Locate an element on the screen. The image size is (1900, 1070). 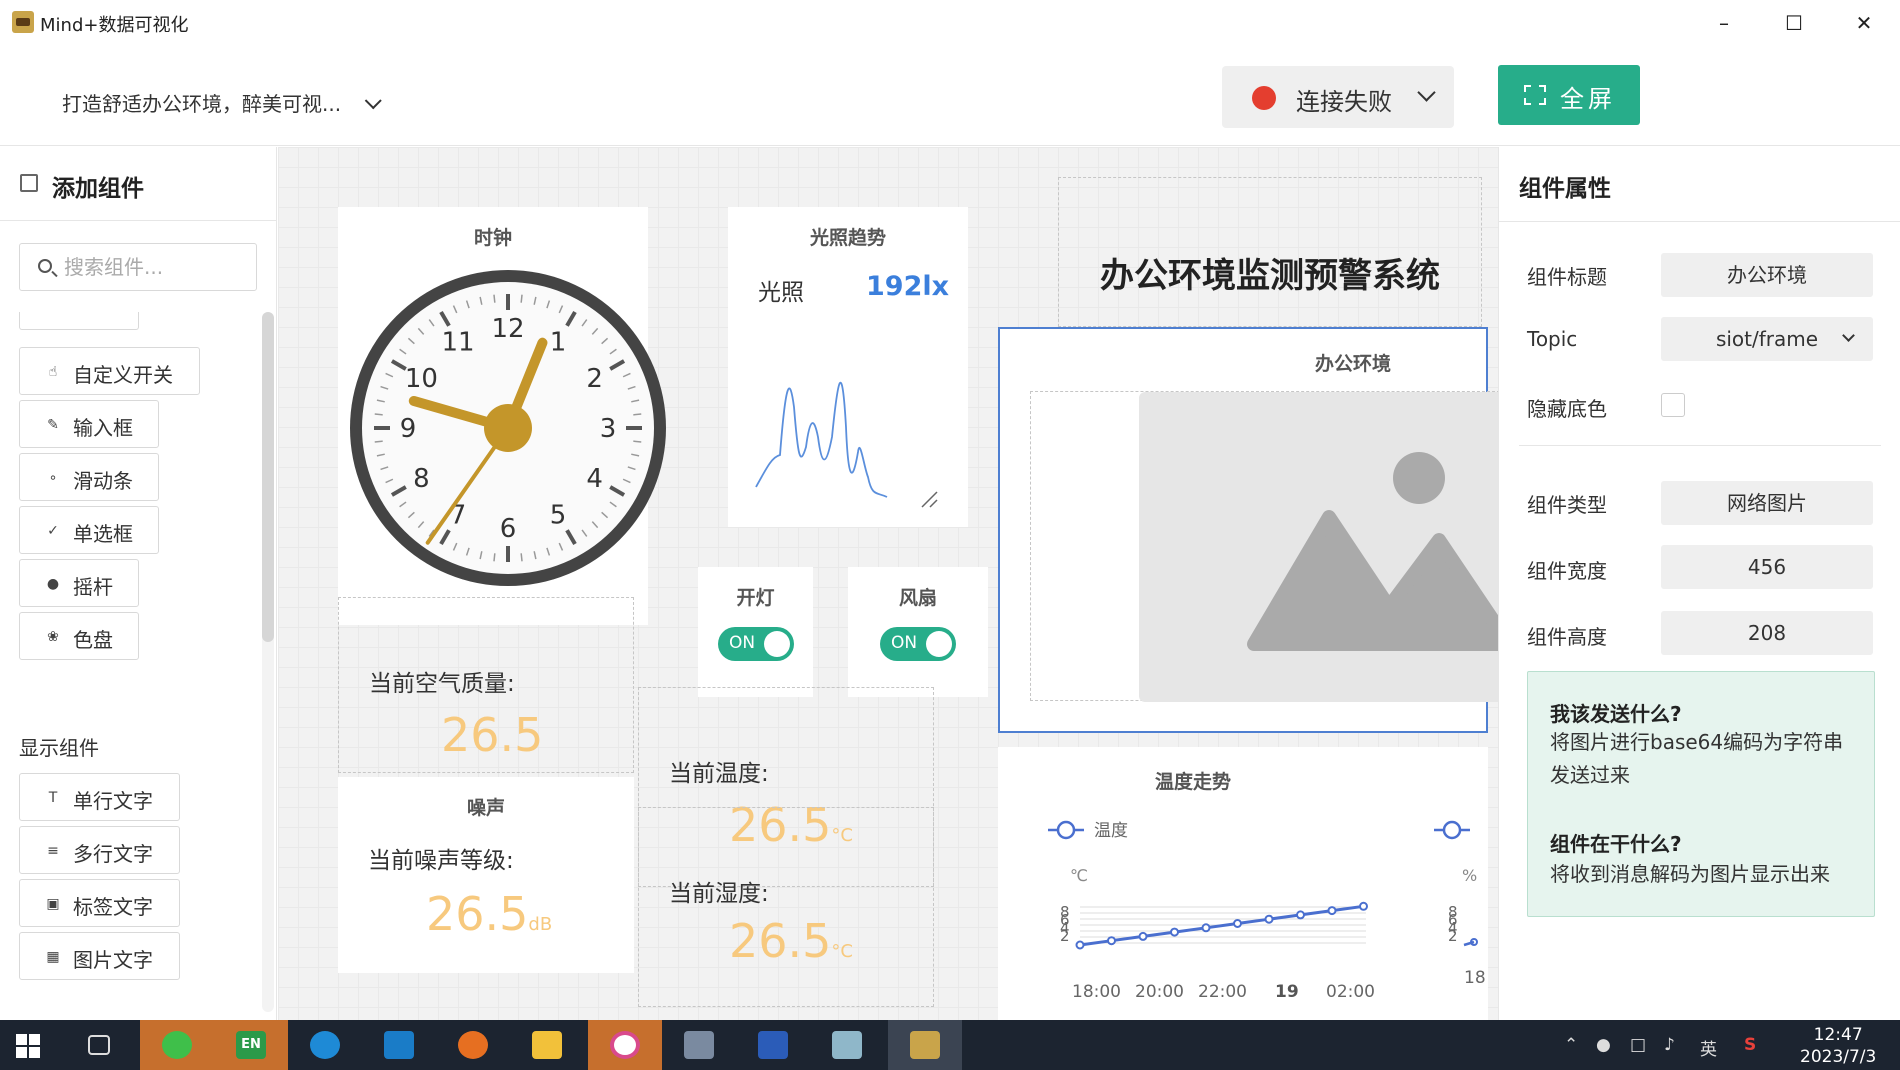
tray-date: 2023/7/3 is located at coordinates (1838, 1057).